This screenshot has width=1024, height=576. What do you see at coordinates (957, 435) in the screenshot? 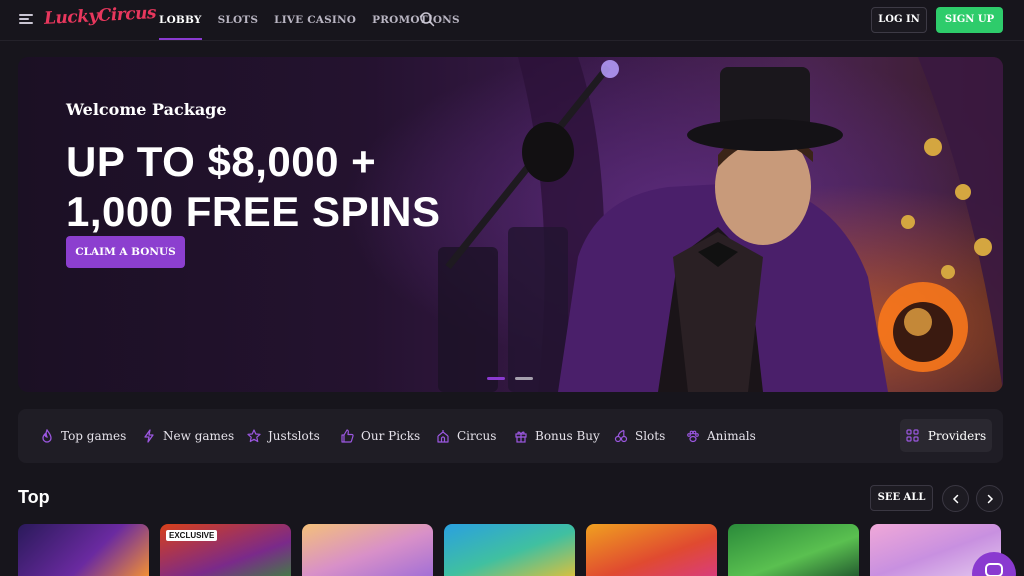
I see `providers-label: Providers` at bounding box center [957, 435].